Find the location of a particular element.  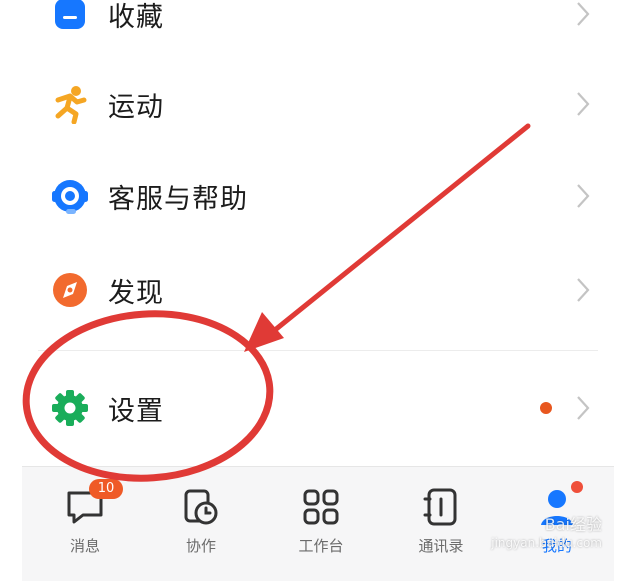

menu-item-label: 设置 is located at coordinates (136, 411).